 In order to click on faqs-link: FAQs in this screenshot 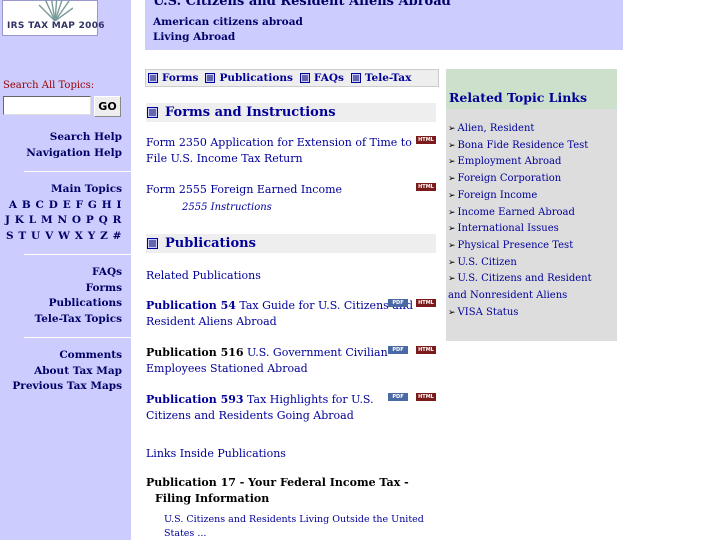, I will do `click(78, 273)`.